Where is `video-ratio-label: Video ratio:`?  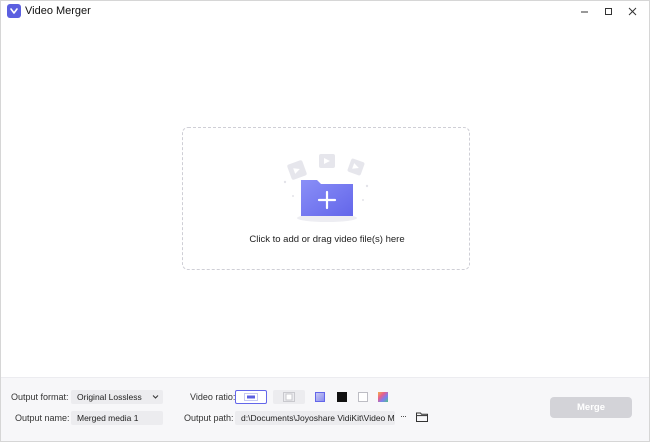 video-ratio-label: Video ratio: is located at coordinates (213, 397).